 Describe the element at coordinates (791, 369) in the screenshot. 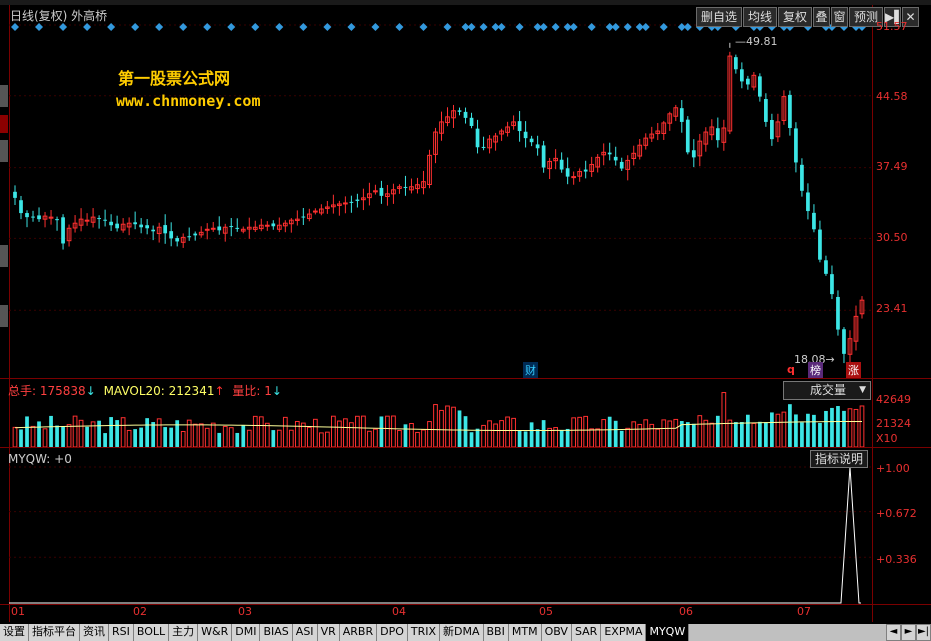

I see `q-badge: q` at that location.